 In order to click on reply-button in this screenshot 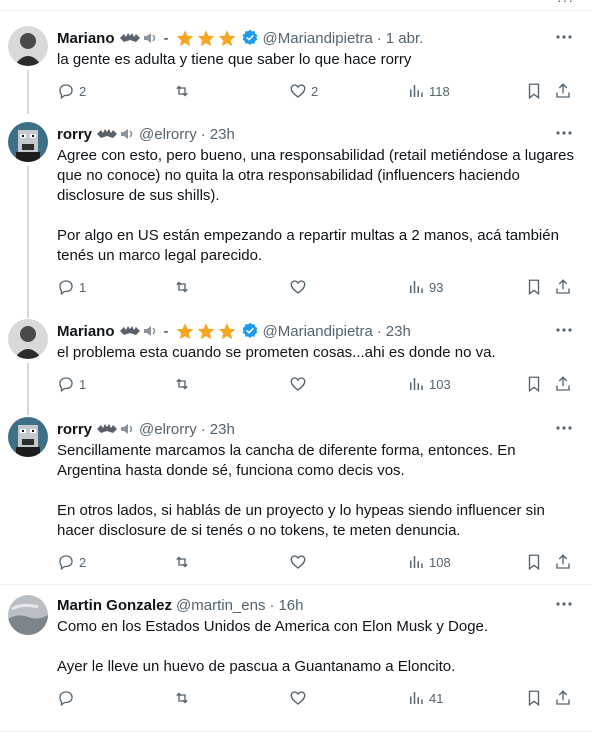, I will do `click(68, 698)`.